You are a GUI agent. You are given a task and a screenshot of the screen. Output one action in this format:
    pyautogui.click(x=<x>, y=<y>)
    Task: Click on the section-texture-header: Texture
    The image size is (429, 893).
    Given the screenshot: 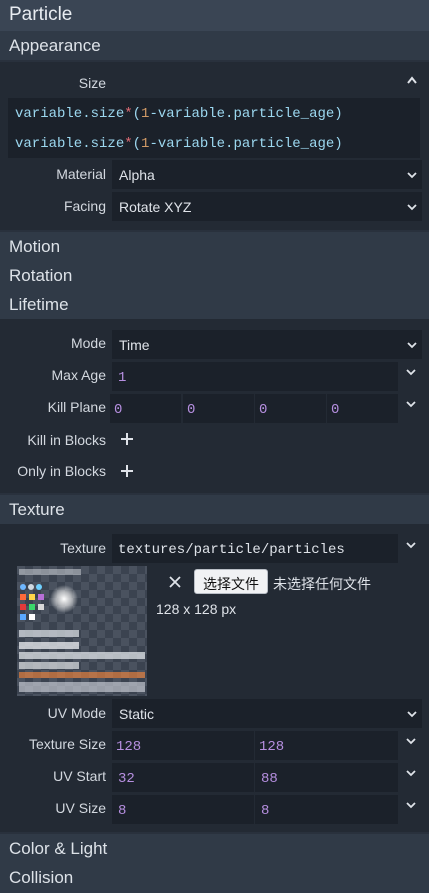 What is the action you would take?
    pyautogui.click(x=214, y=509)
    